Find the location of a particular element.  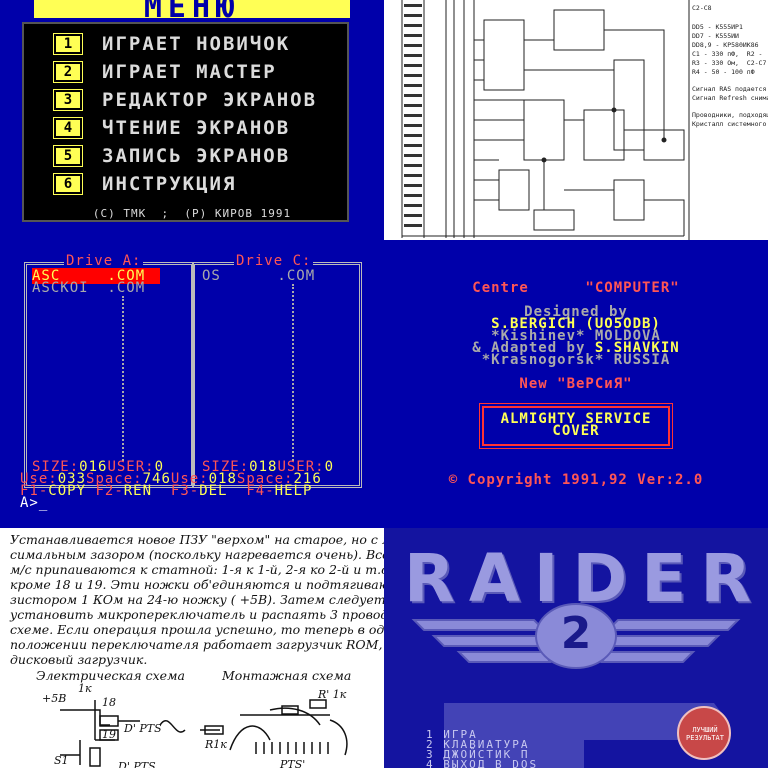

menu-item-novice: 1 ИГРАЕТ НОВИЧОК is located at coordinates (172, 44).